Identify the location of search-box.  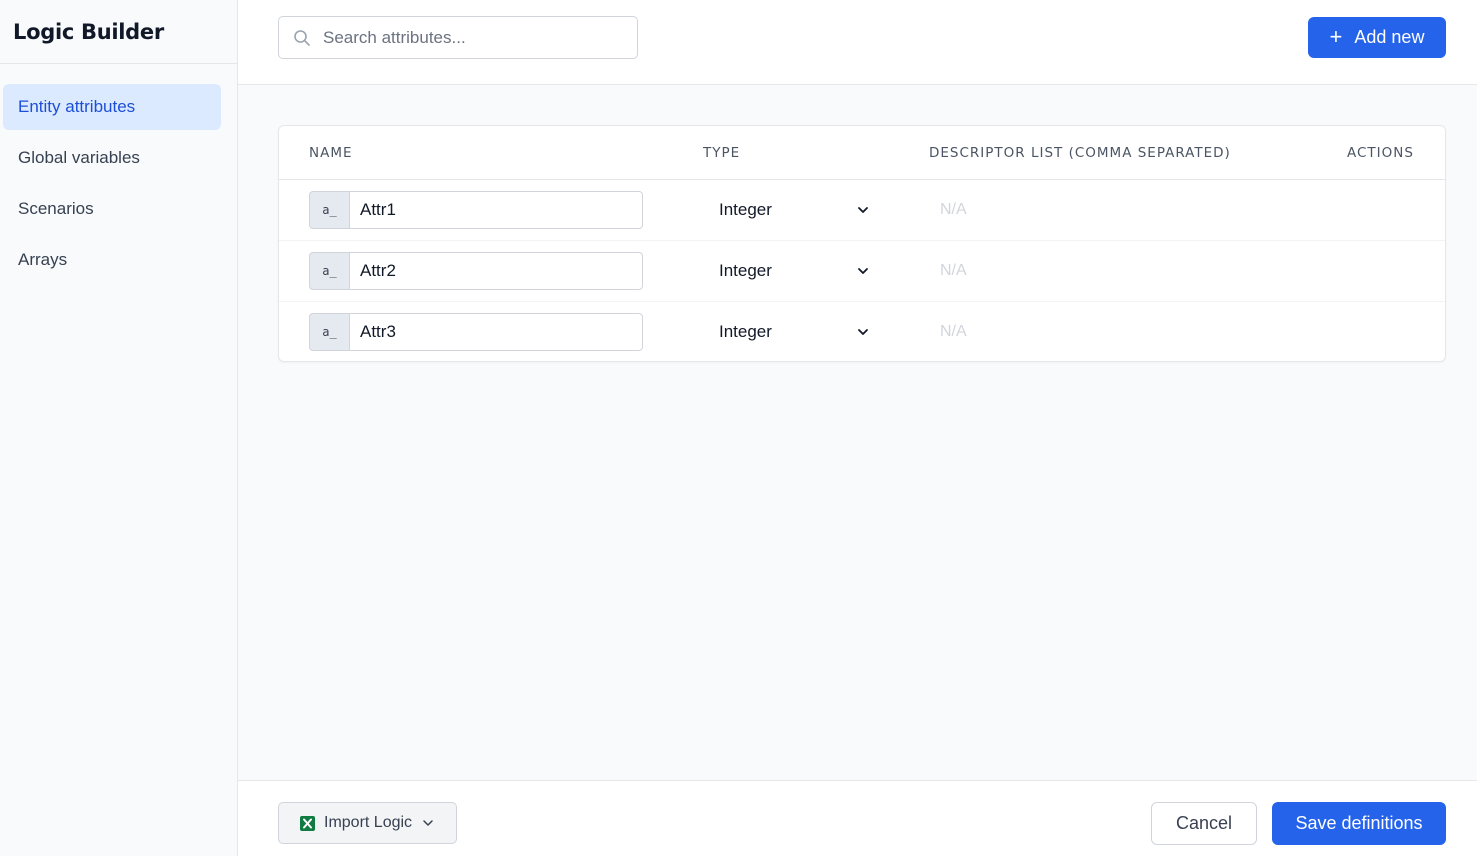
(458, 37).